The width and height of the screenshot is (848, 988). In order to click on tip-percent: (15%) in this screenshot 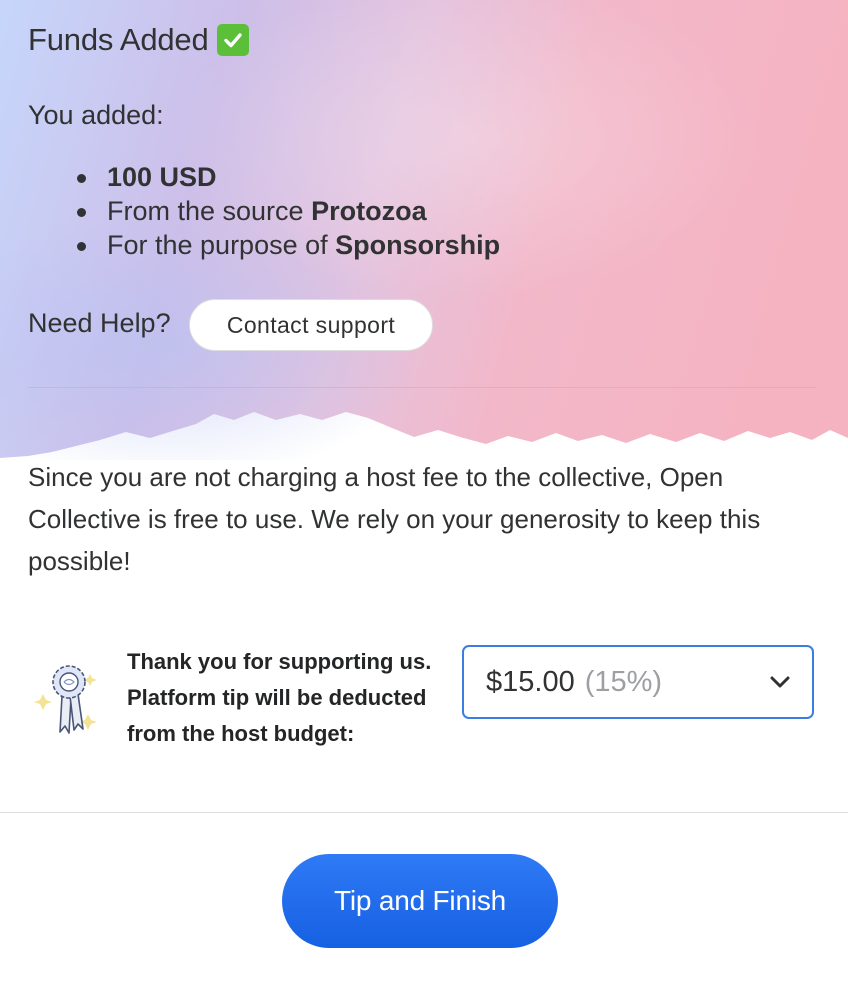, I will do `click(623, 681)`.